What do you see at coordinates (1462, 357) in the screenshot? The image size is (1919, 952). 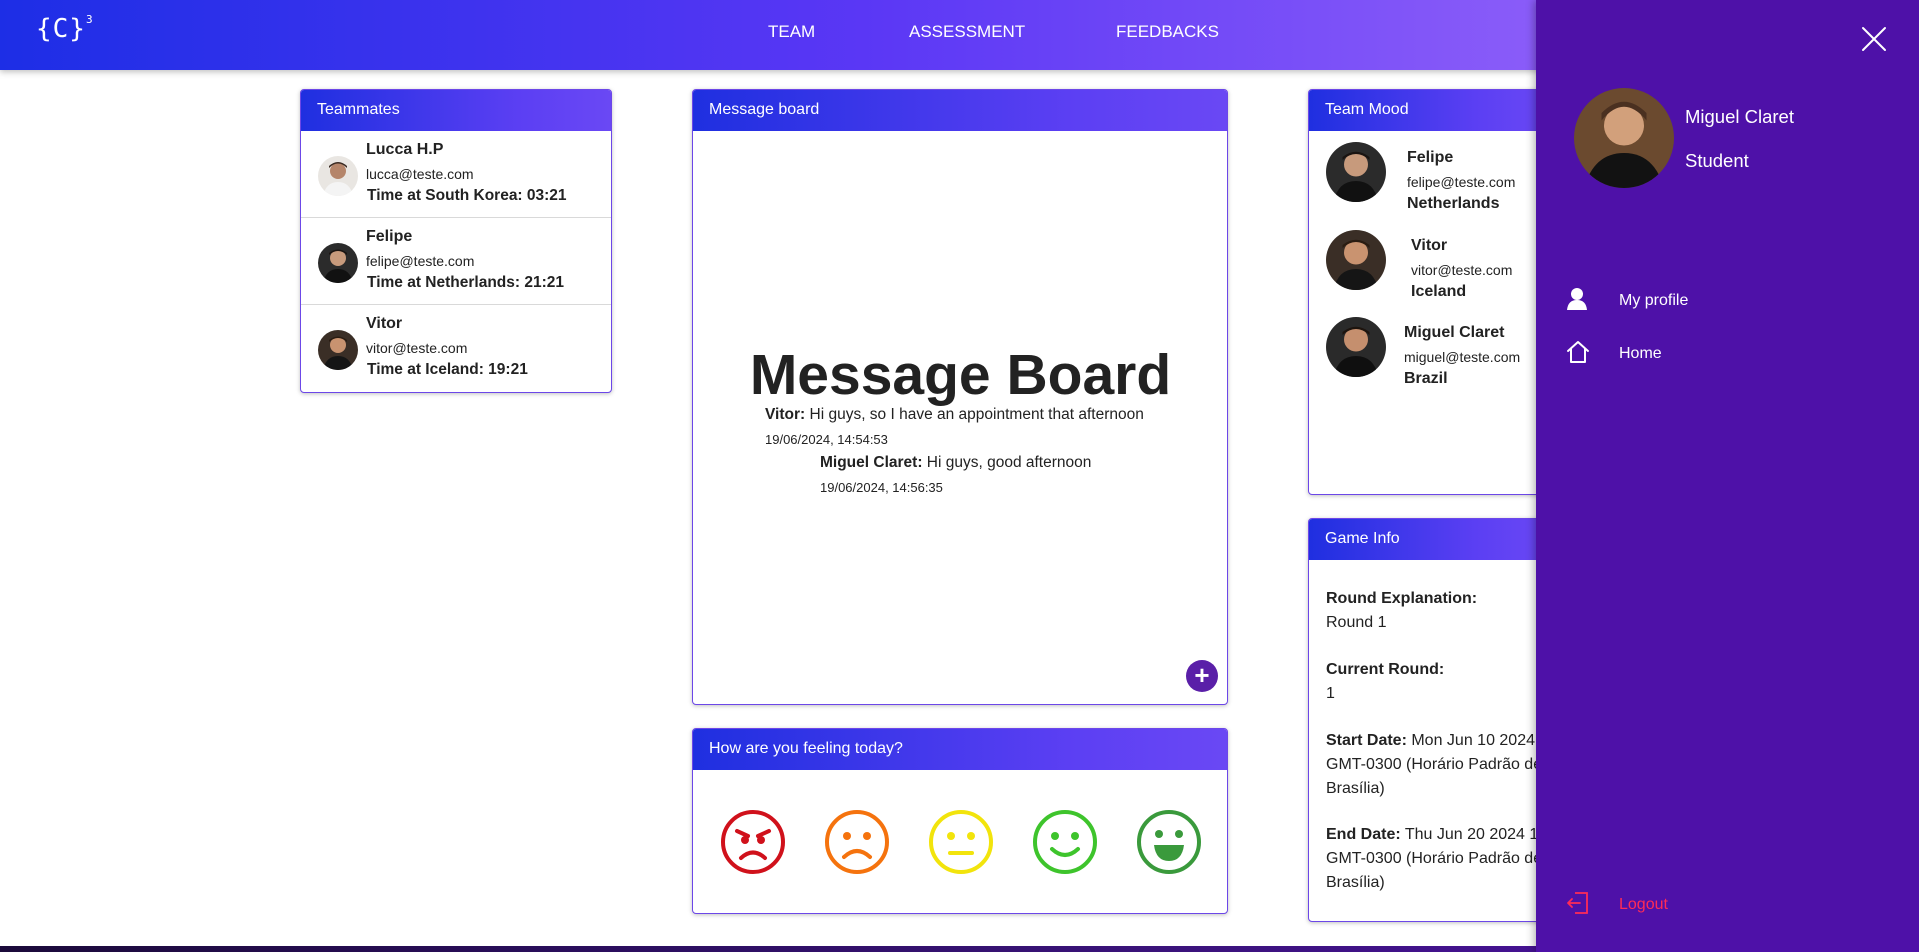 I see `mood-member-email: miguel@teste.com` at bounding box center [1462, 357].